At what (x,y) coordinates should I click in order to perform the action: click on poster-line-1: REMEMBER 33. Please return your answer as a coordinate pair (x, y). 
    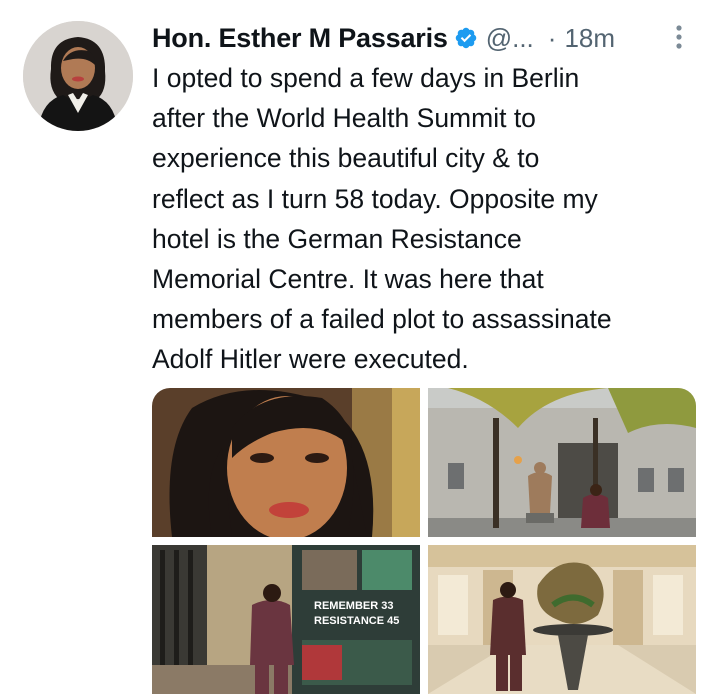
    Looking at the image, I should click on (353, 606).